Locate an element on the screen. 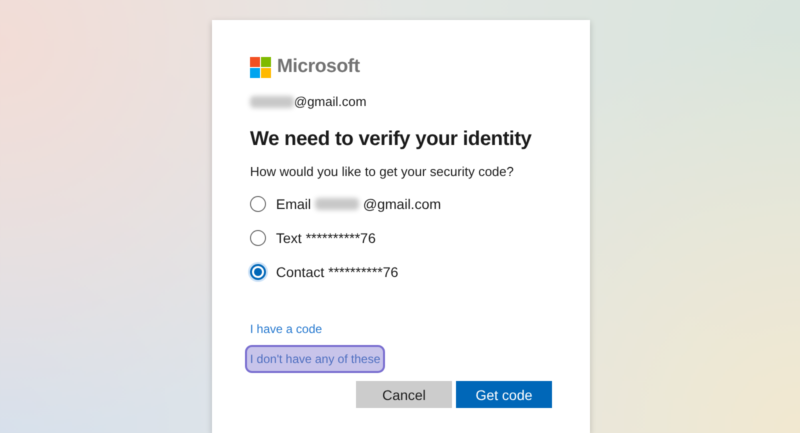 This screenshot has height=433, width=800. get-code-button: Get code is located at coordinates (504, 394).